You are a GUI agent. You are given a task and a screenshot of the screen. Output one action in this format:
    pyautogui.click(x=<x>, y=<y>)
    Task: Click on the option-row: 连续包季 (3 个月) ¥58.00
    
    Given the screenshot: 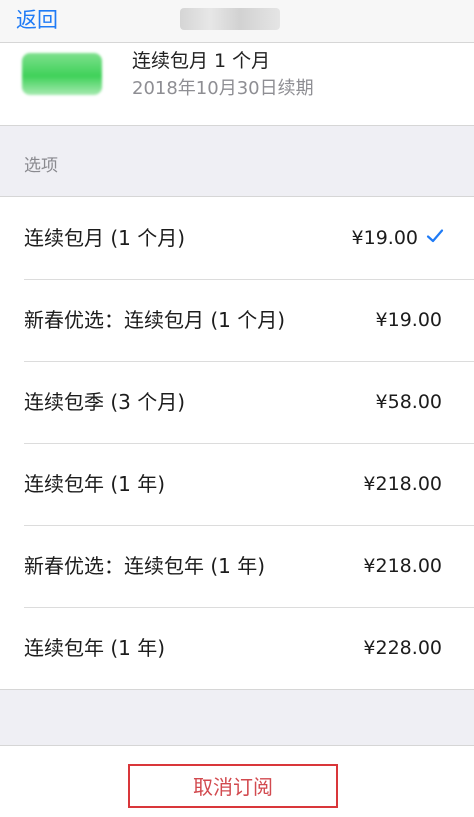 What is the action you would take?
    pyautogui.click(x=237, y=402)
    